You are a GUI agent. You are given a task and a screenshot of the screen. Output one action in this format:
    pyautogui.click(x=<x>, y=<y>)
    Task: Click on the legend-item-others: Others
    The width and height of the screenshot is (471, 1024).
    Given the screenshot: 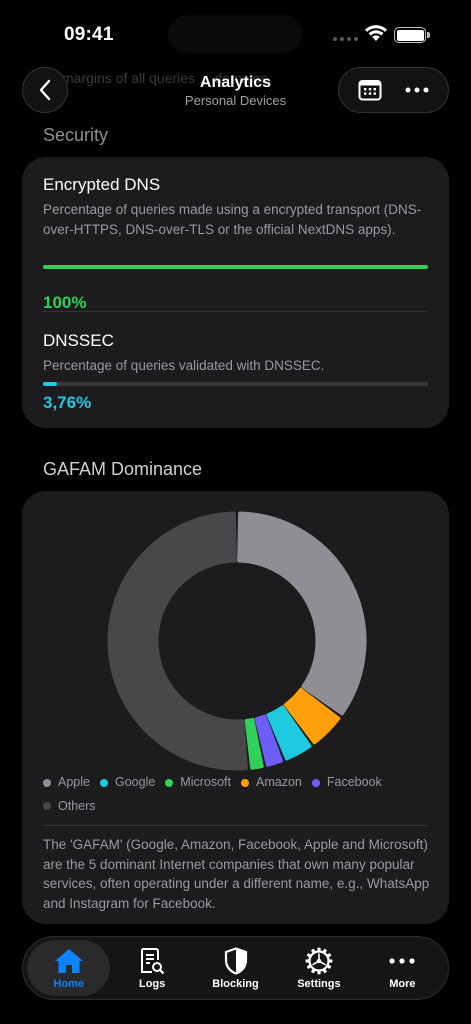 What is the action you would take?
    pyautogui.click(x=69, y=806)
    